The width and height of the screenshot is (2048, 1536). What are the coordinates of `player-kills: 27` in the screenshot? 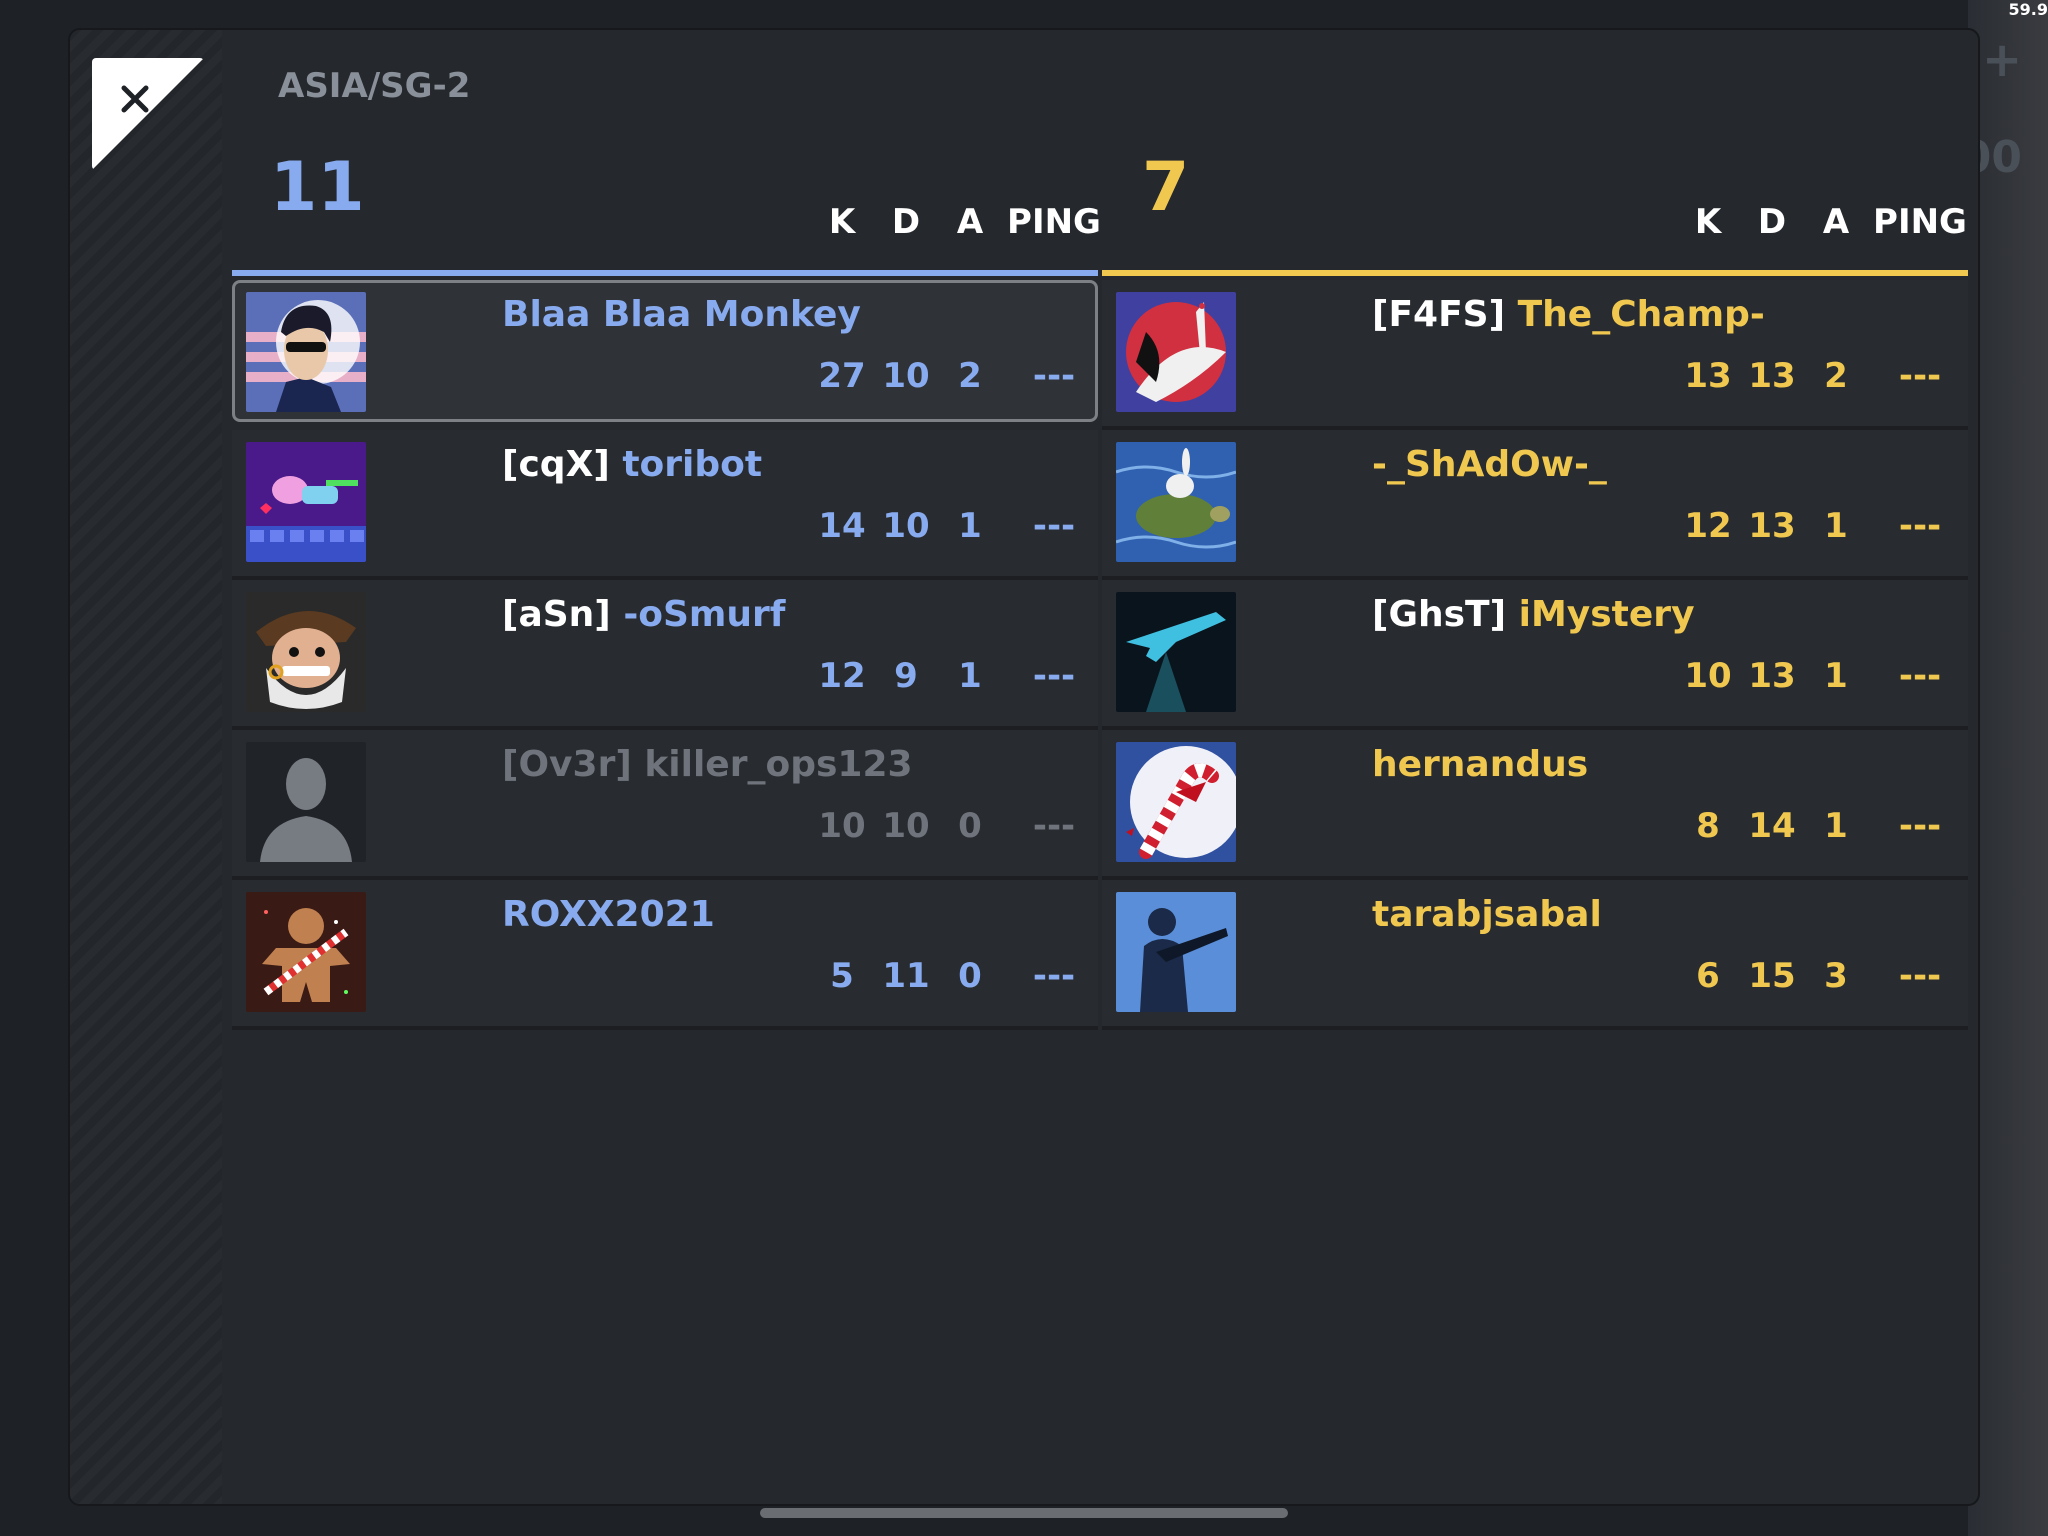 It's located at (842, 376).